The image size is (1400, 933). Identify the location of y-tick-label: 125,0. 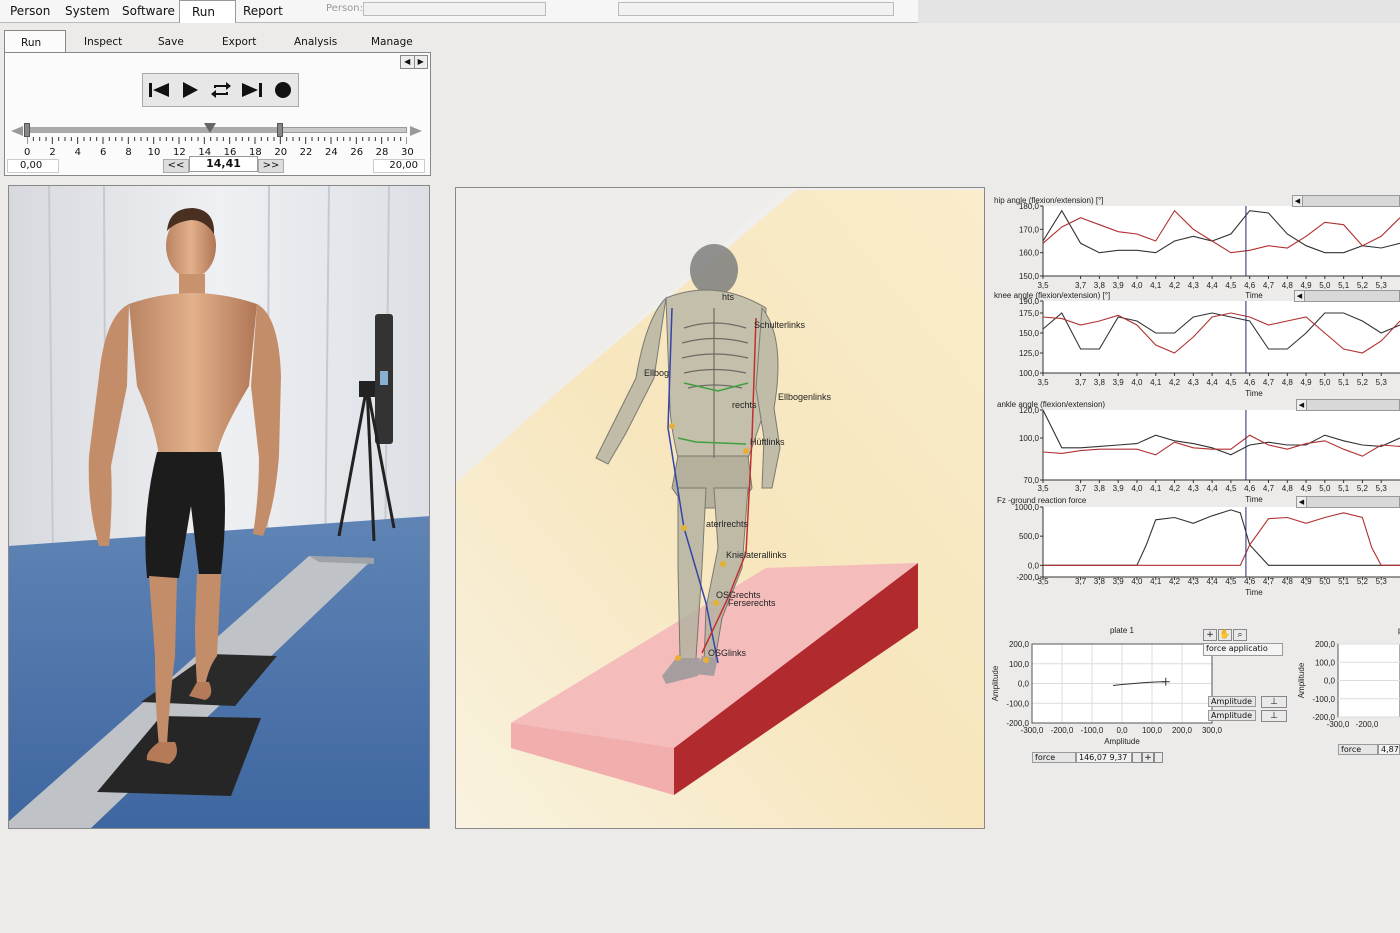
(1029, 353).